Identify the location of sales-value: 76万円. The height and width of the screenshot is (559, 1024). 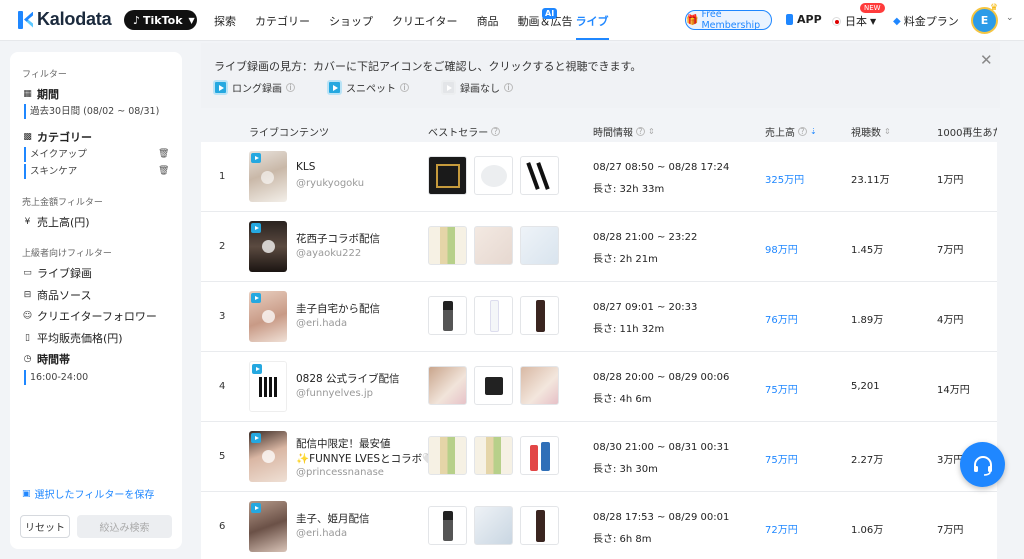
(781, 318).